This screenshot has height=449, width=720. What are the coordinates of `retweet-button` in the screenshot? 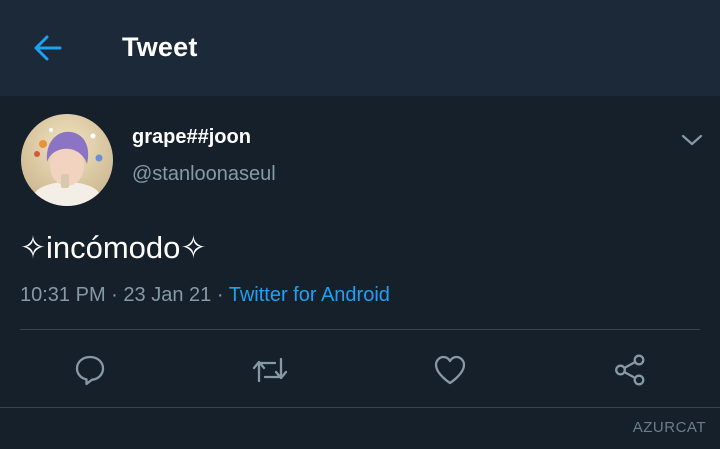 It's located at (270, 370).